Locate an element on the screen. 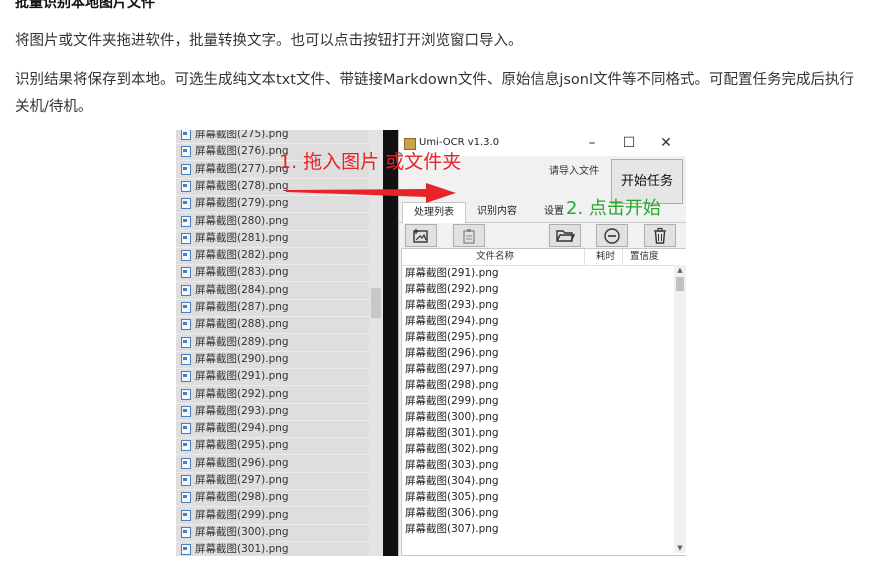  table-row: 屏幕截图(294).png is located at coordinates (537, 321).